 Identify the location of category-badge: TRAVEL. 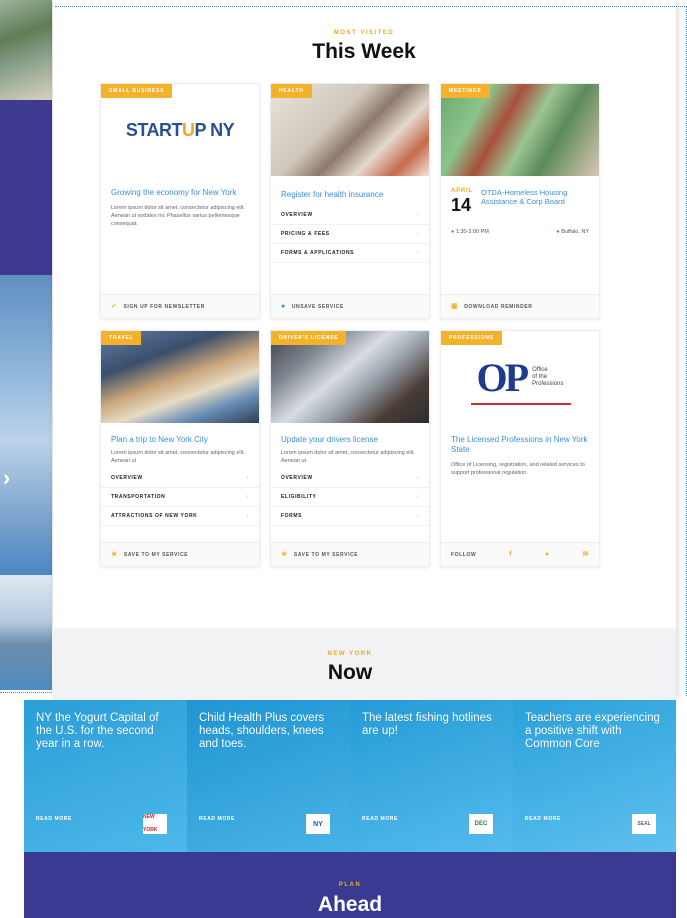
(121, 338).